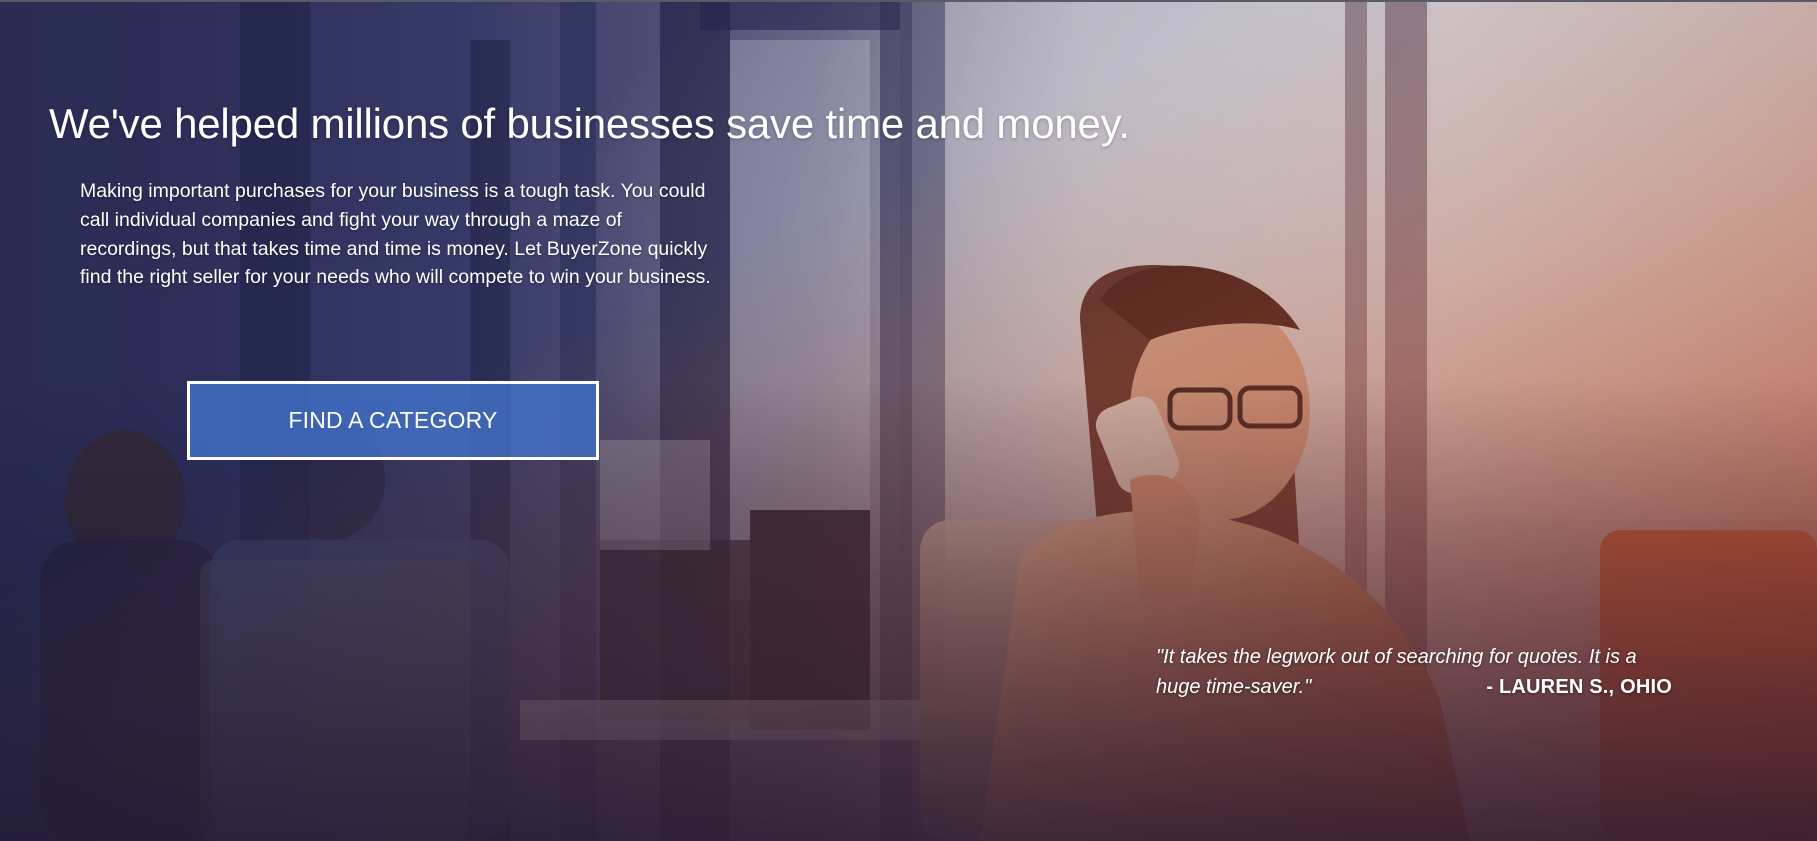 The height and width of the screenshot is (841, 1817). Describe the element at coordinates (393, 420) in the screenshot. I see `find-a-category-button: FIND A CATEGORY` at that location.